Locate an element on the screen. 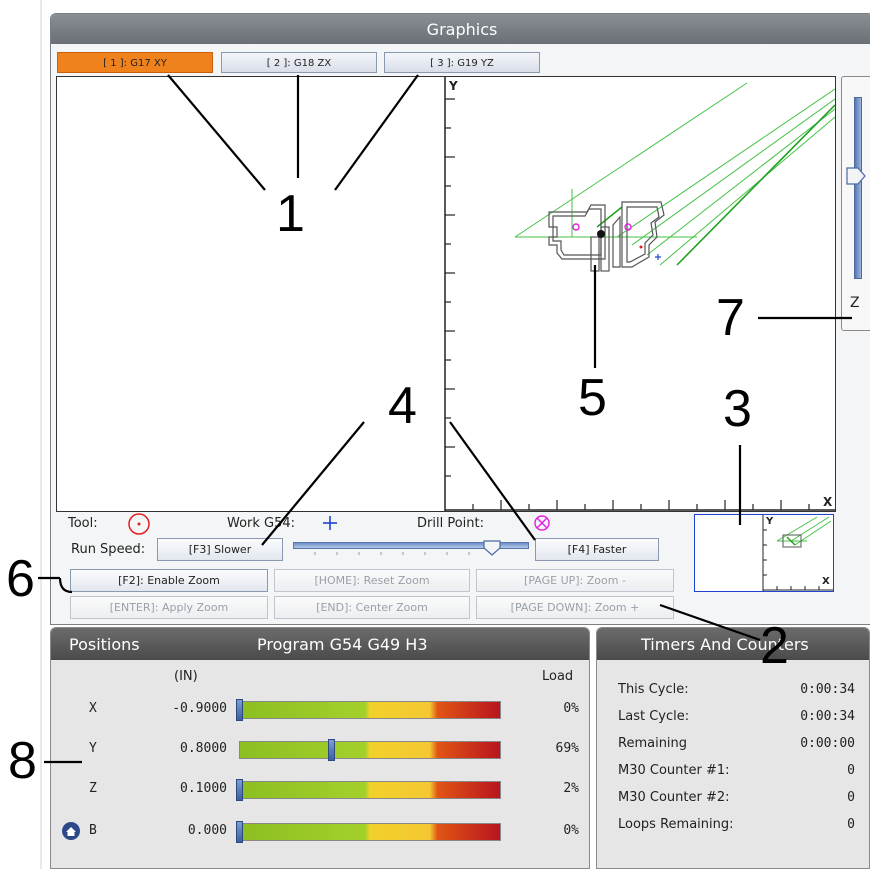 The width and height of the screenshot is (870, 869). axis-row-y: Y 0.8000 69% is located at coordinates (320, 751).